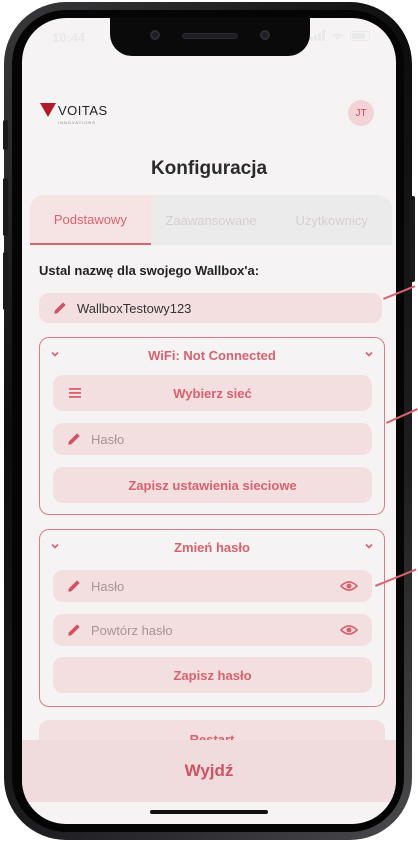 This screenshot has height=843, width=418. I want to click on password-card-header: Zmień hasło, so click(212, 547).